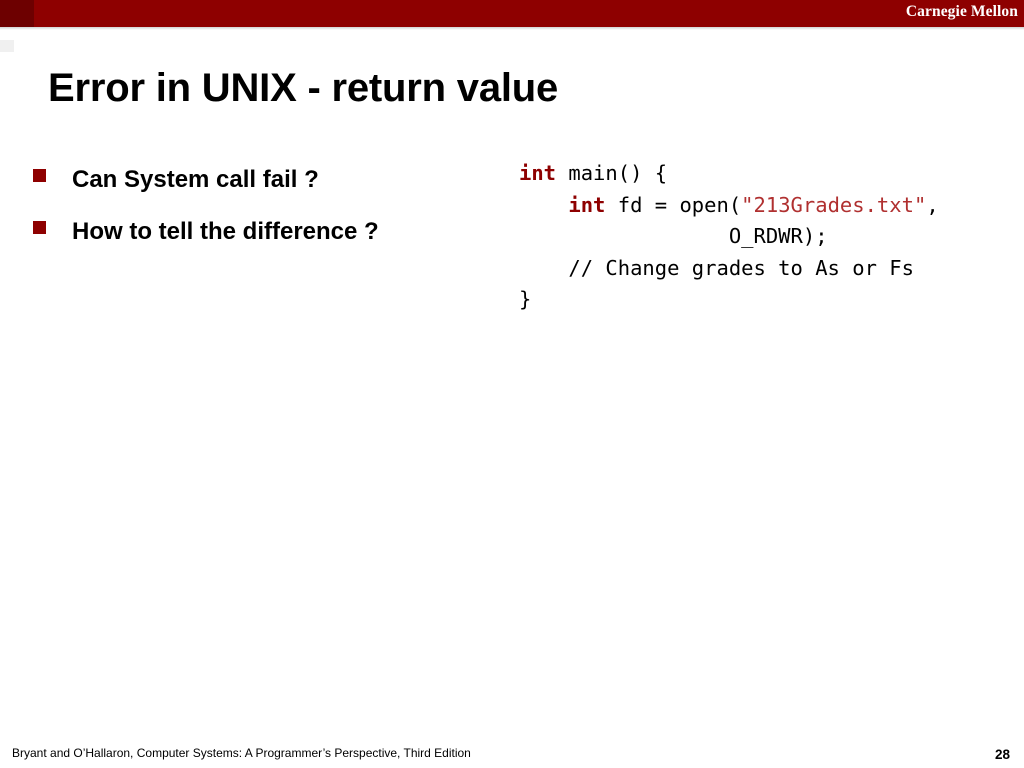  Describe the element at coordinates (1002, 754) in the screenshot. I see `page-number: 28` at that location.